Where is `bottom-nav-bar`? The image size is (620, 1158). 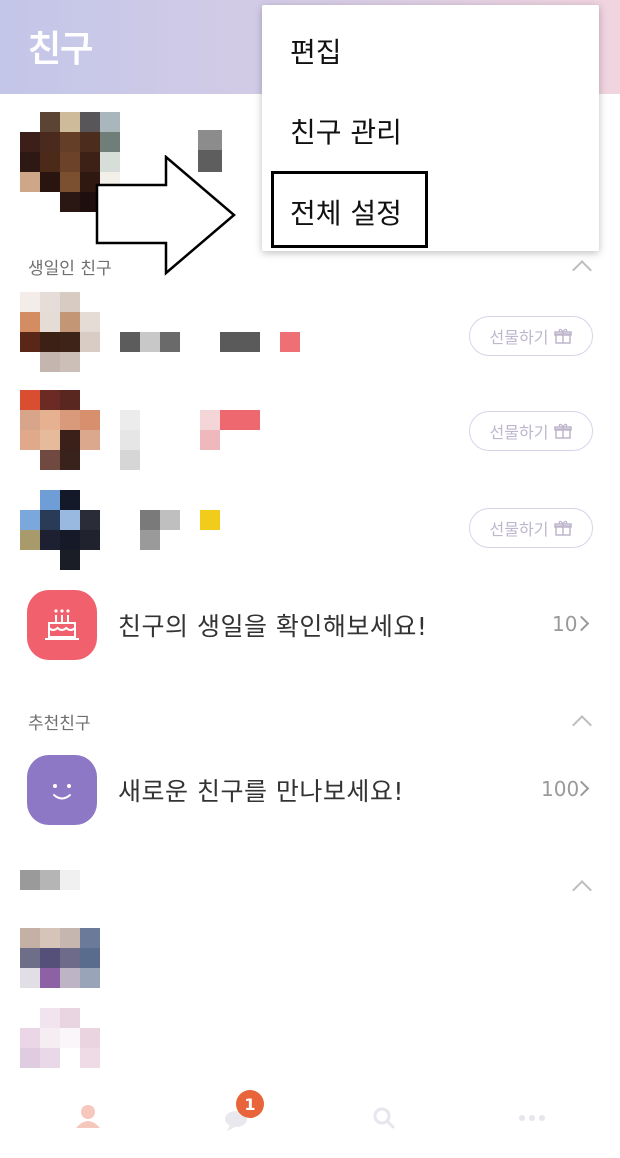
bottom-nav-bar is located at coordinates (310, 1118).